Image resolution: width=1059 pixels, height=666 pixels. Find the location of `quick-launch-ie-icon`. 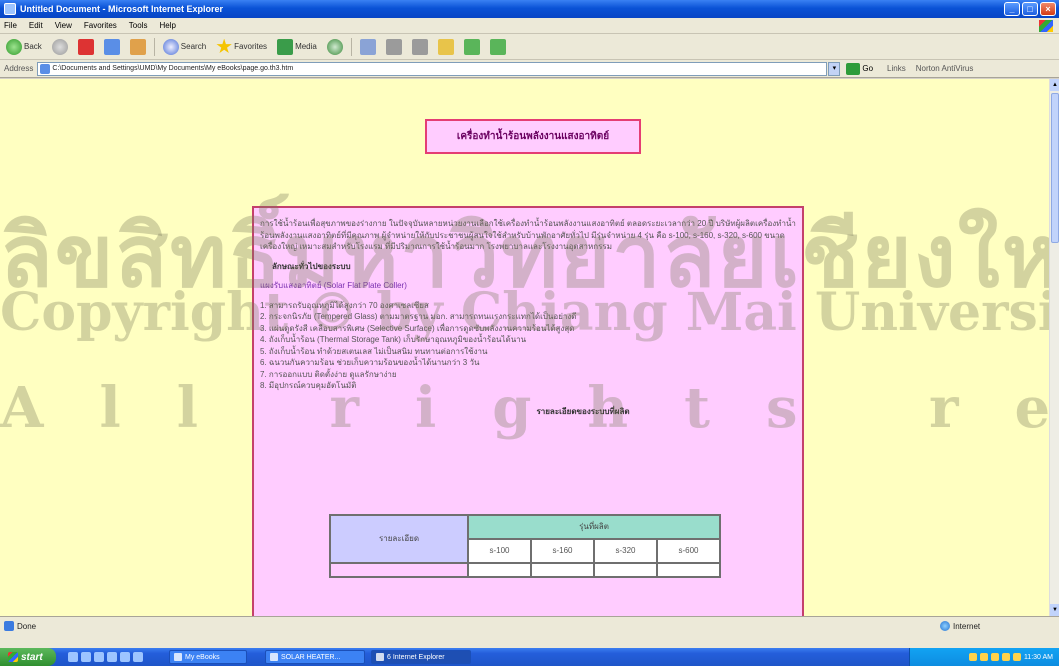

quick-launch-ie-icon is located at coordinates (73, 657).